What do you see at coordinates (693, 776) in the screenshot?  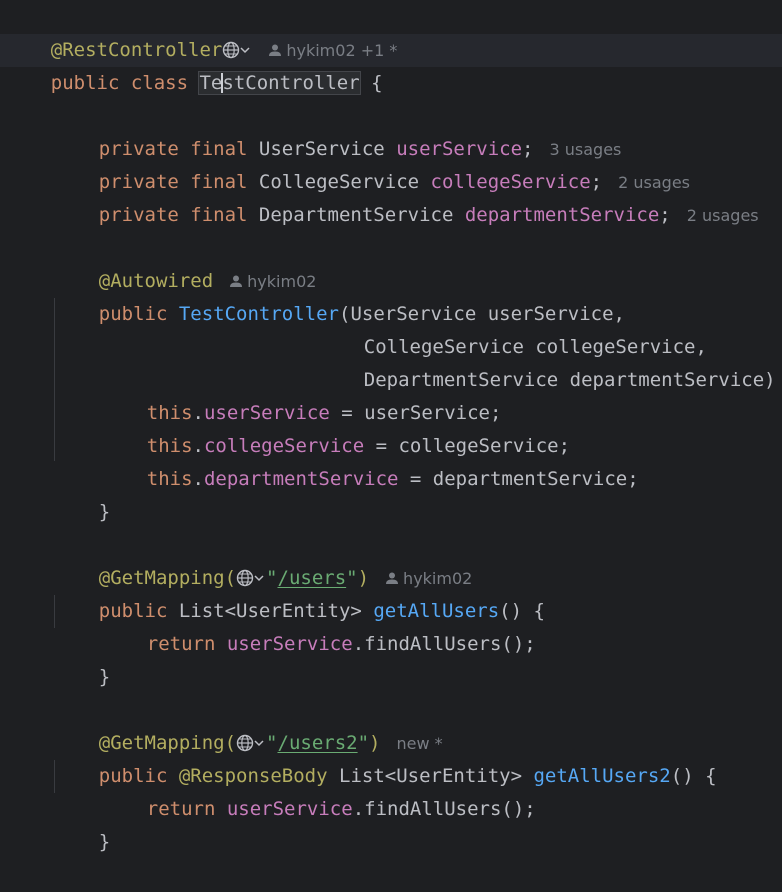 I see `method-params: () {` at bounding box center [693, 776].